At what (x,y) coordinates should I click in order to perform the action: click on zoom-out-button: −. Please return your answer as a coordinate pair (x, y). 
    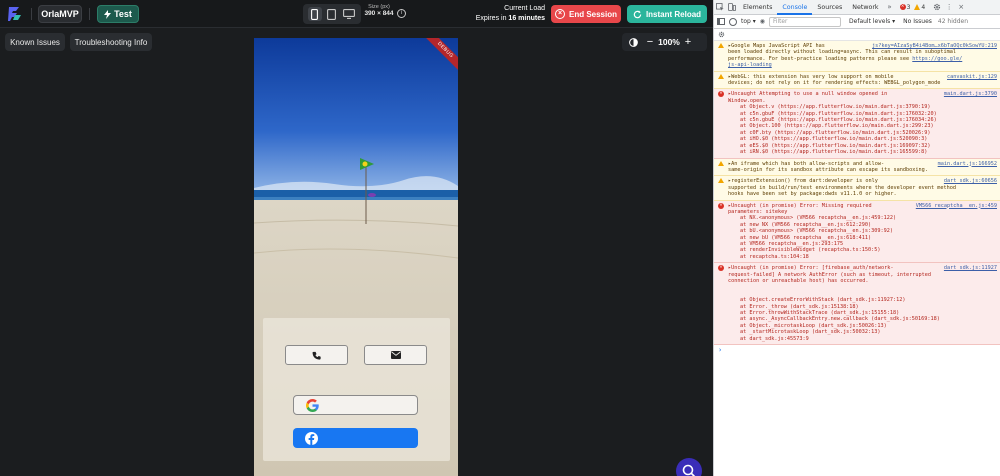
    Looking at the image, I should click on (650, 42).